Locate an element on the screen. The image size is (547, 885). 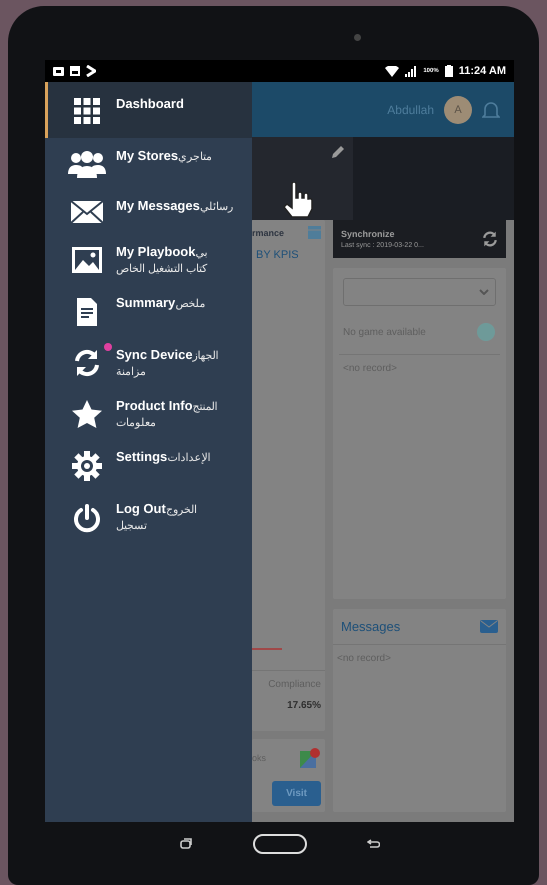
menu-label: Dashboard is located at coordinates (150, 103).